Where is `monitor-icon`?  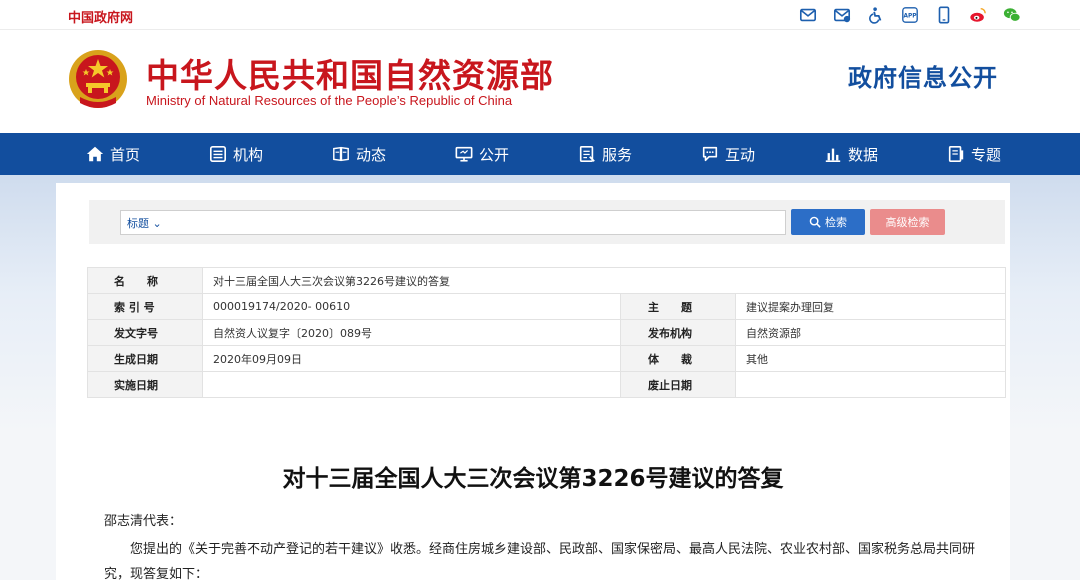
monitor-icon is located at coordinates (464, 154).